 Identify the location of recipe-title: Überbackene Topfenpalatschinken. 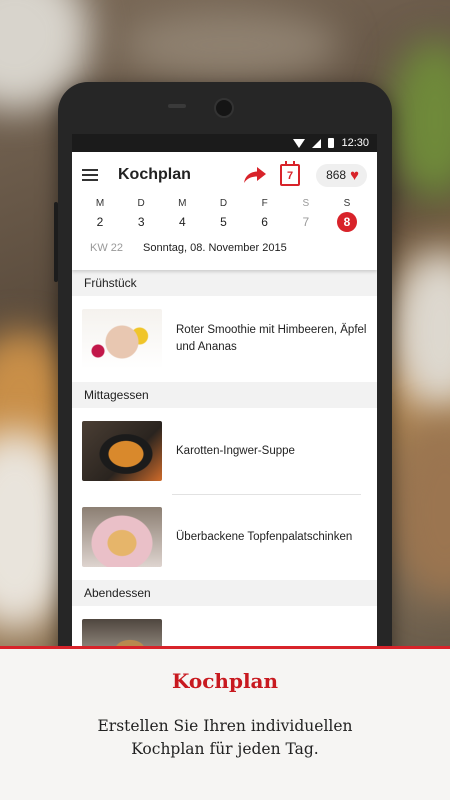
(264, 536).